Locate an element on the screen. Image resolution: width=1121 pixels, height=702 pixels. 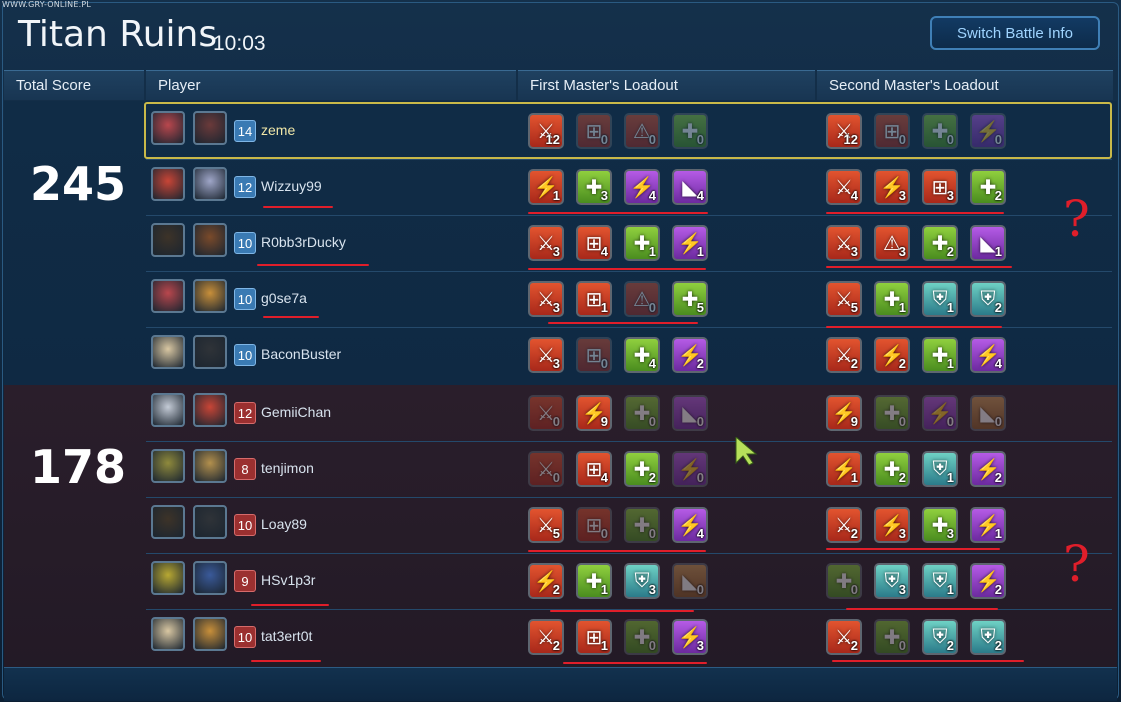
first-loadout-slot: ✚ 2 is located at coordinates (642, 469).